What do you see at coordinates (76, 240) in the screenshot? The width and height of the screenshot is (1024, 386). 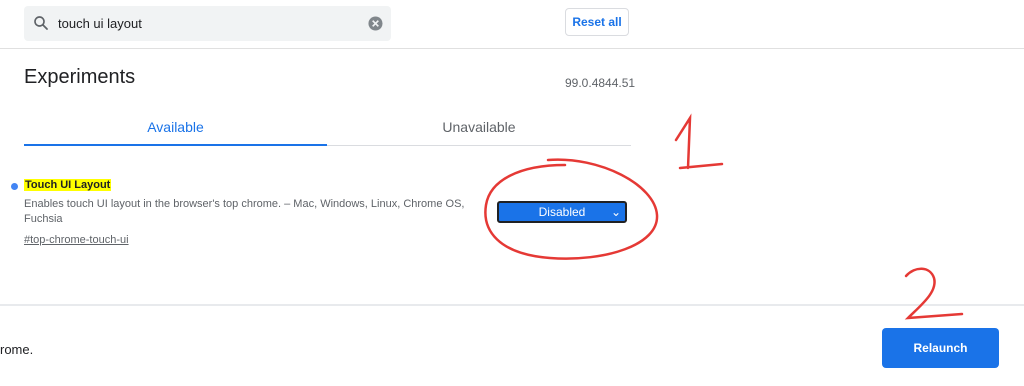 I see `experiment-permalink: #top-chrome-touch-ui` at bounding box center [76, 240].